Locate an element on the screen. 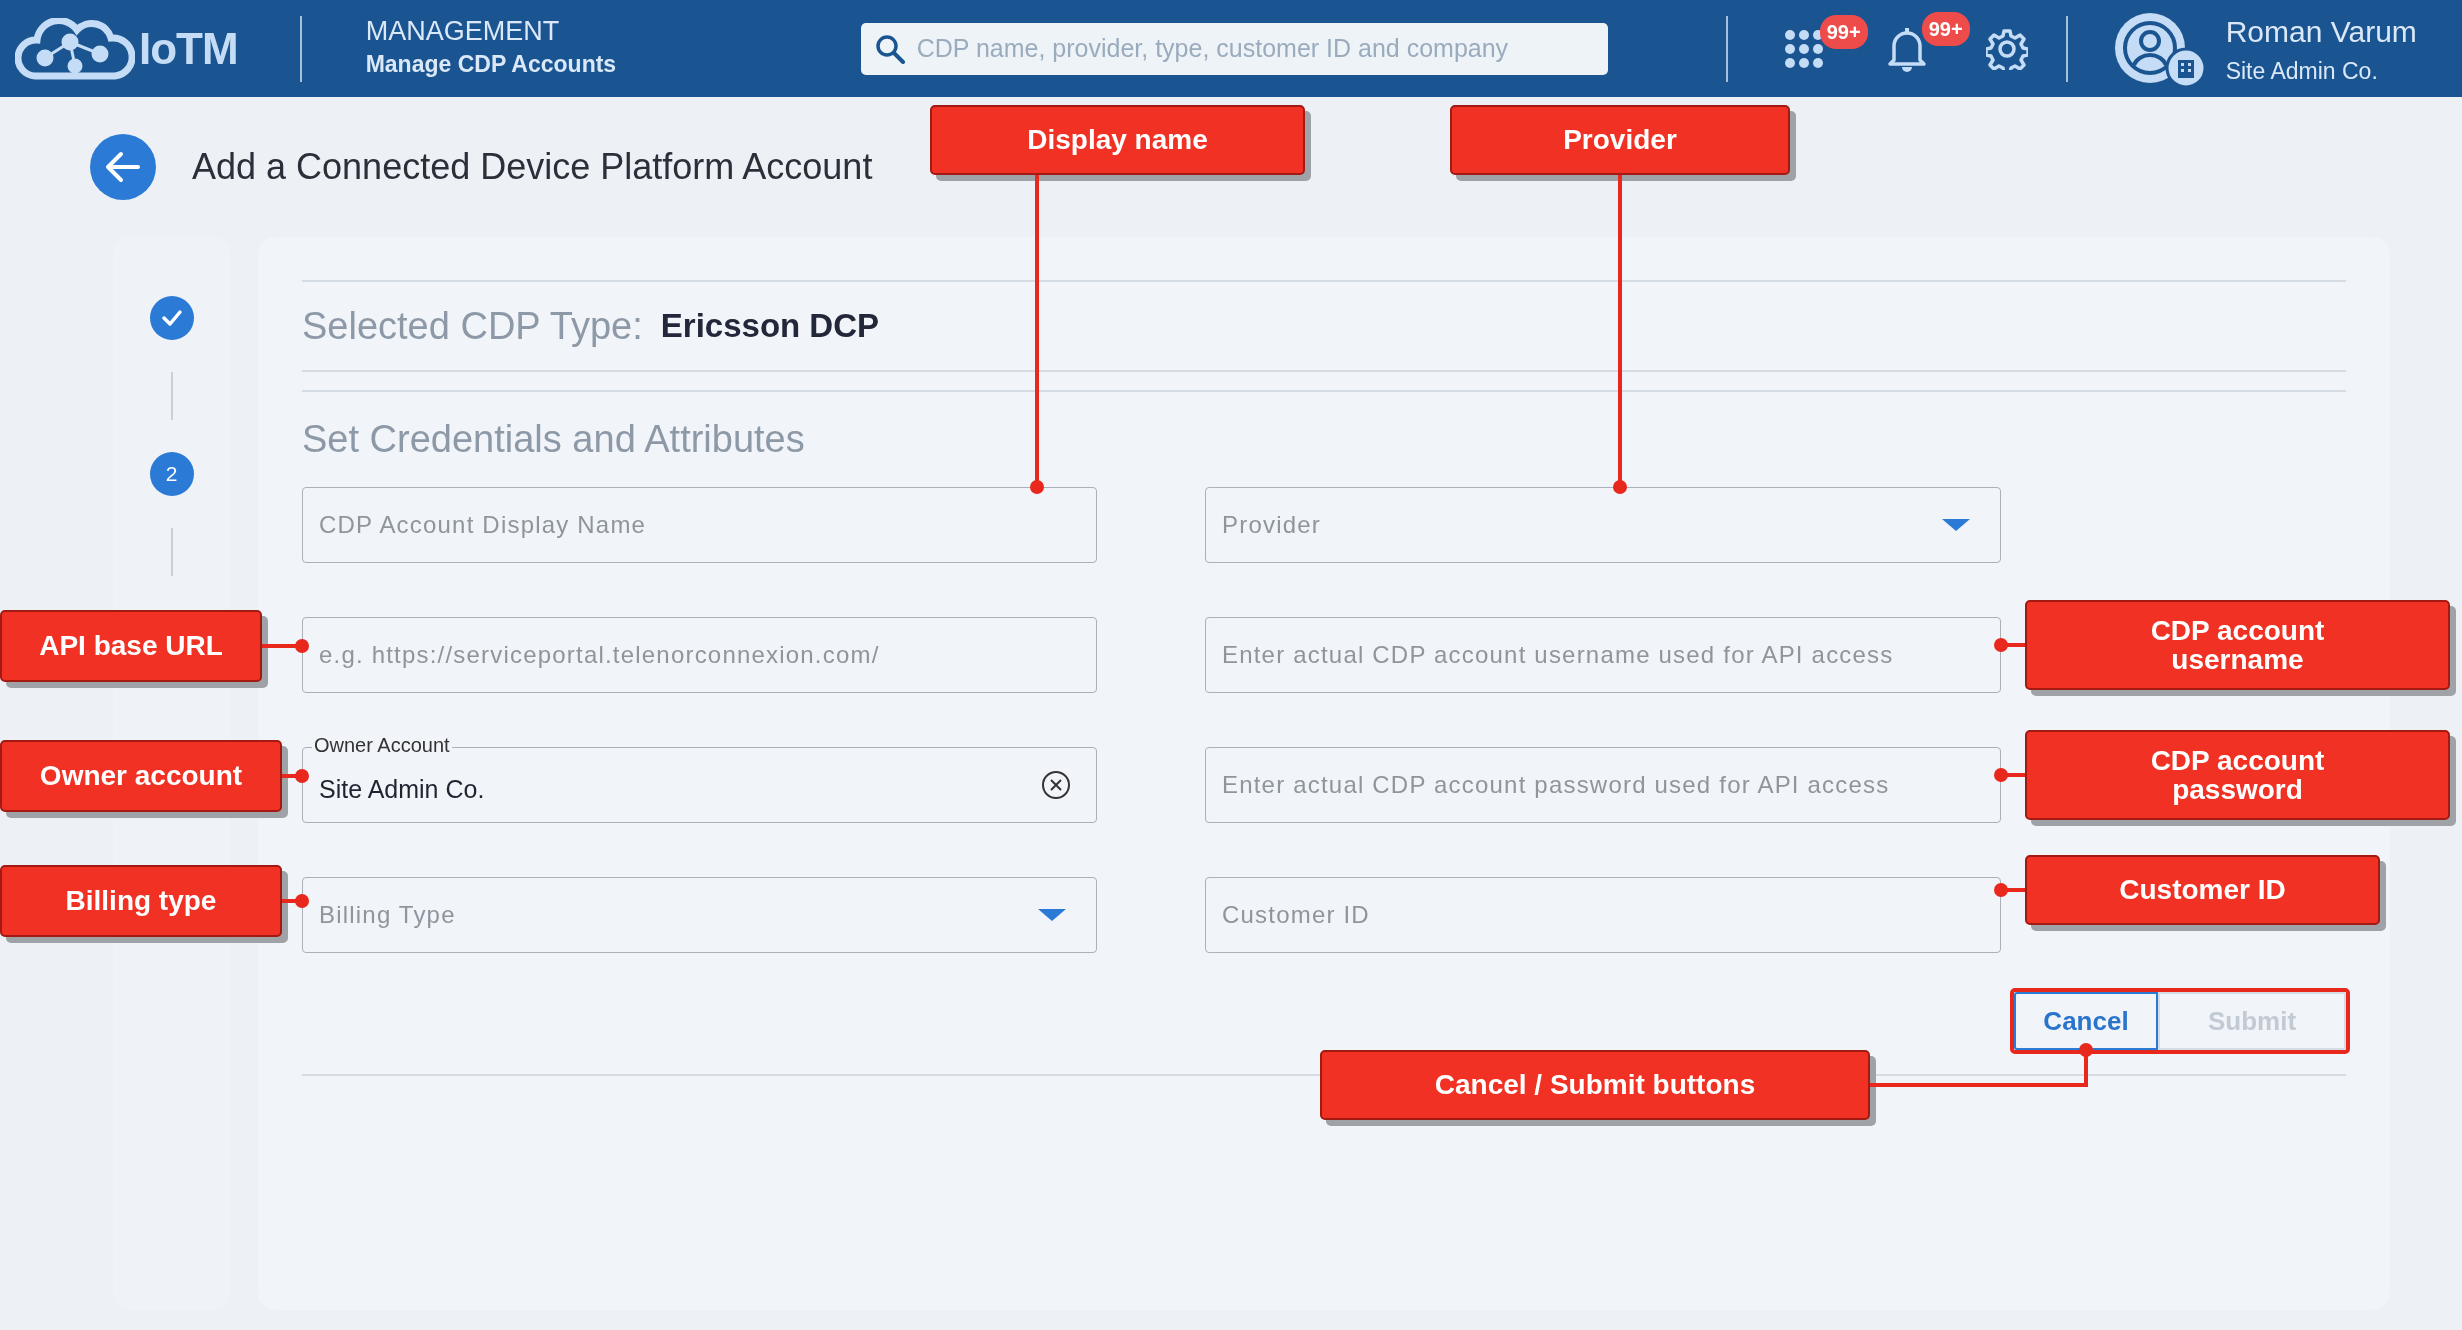 Image resolution: width=2462 pixels, height=1330 pixels. step-number: 2 is located at coordinates (171, 474).